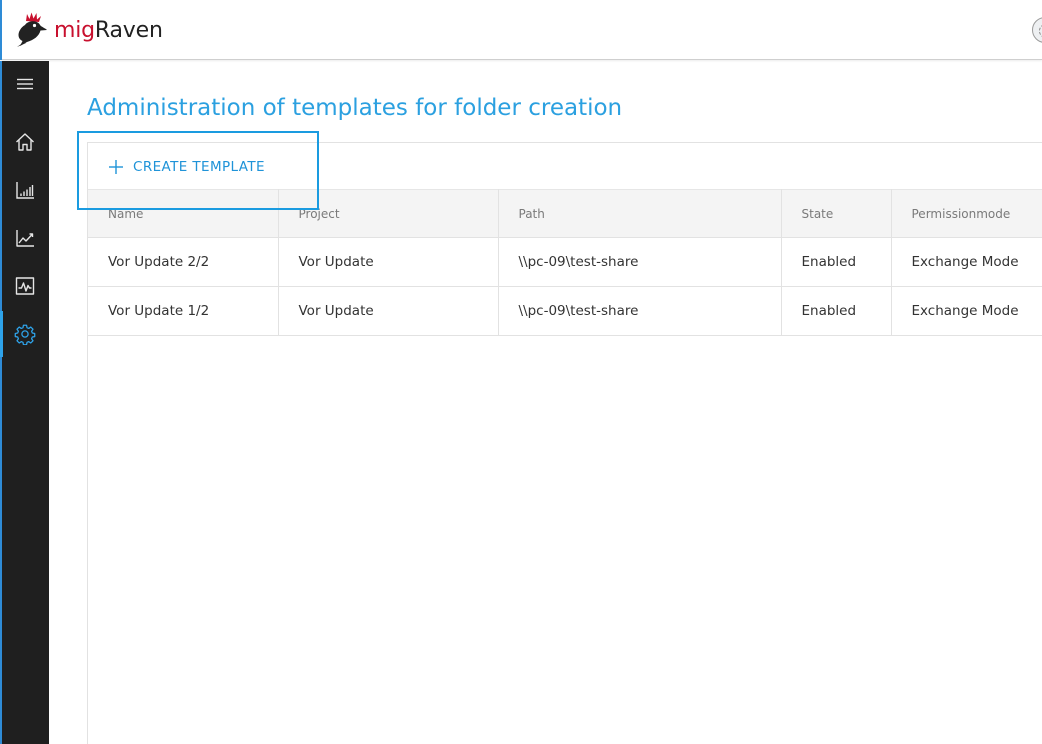 The height and width of the screenshot is (744, 1042). I want to click on column-header-name: Name, so click(183, 213).